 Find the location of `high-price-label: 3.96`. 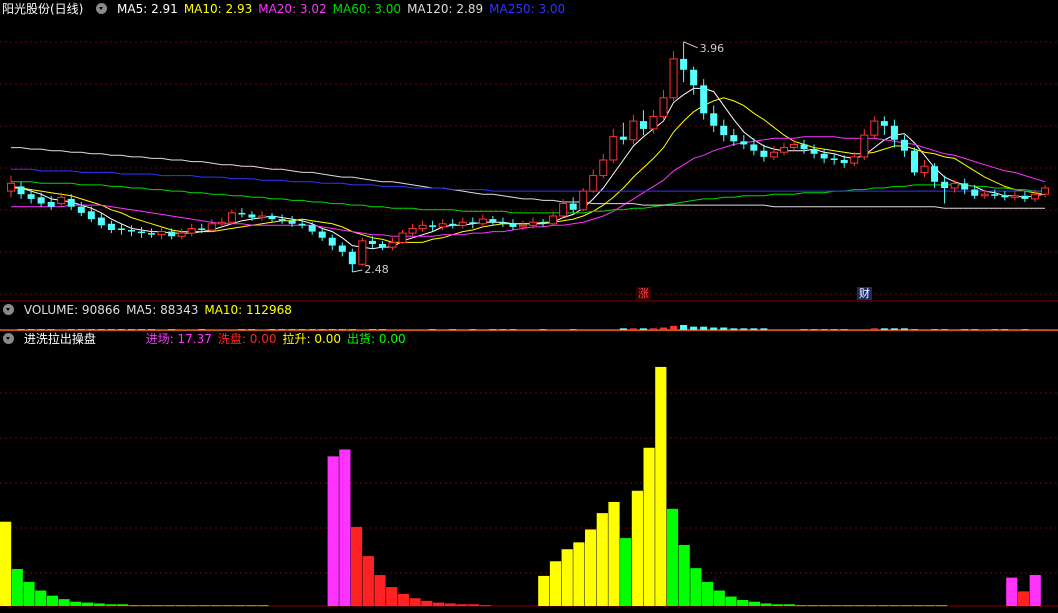

high-price-label: 3.96 is located at coordinates (712, 48).